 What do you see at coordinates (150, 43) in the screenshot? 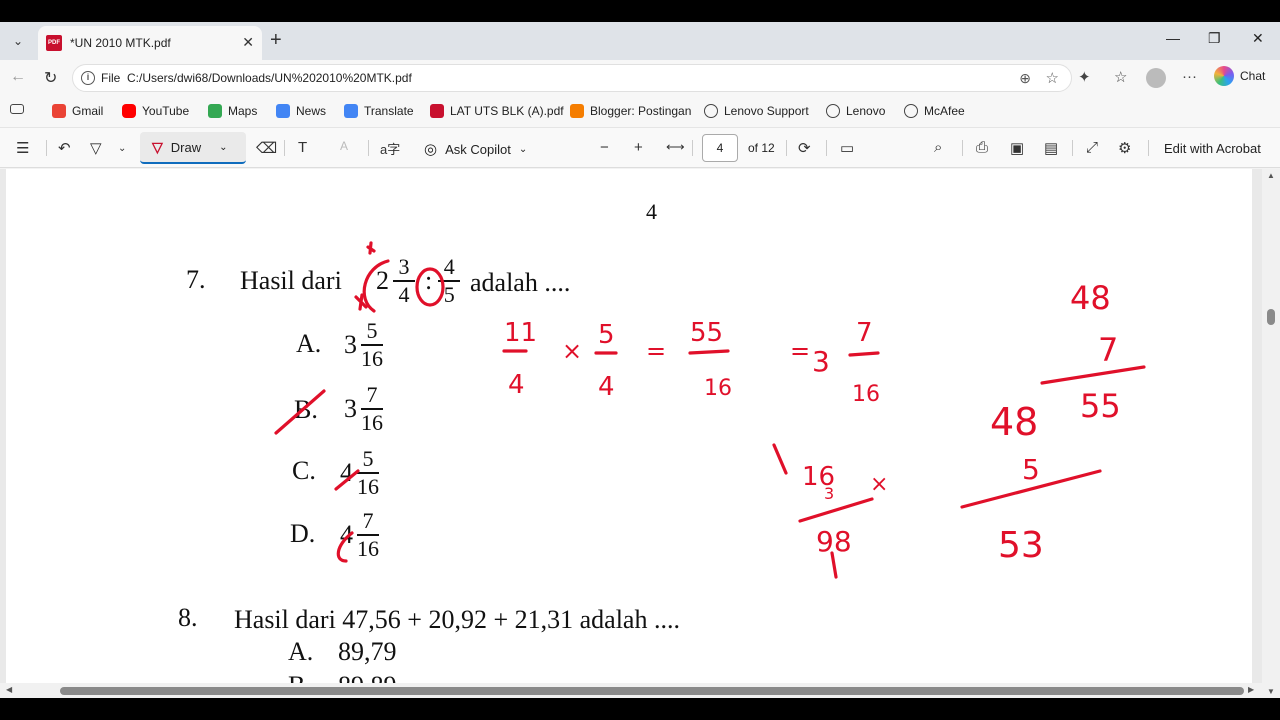
I see `tab-active: PDF *UN 2010 MTK.pdf ✕` at bounding box center [150, 43].